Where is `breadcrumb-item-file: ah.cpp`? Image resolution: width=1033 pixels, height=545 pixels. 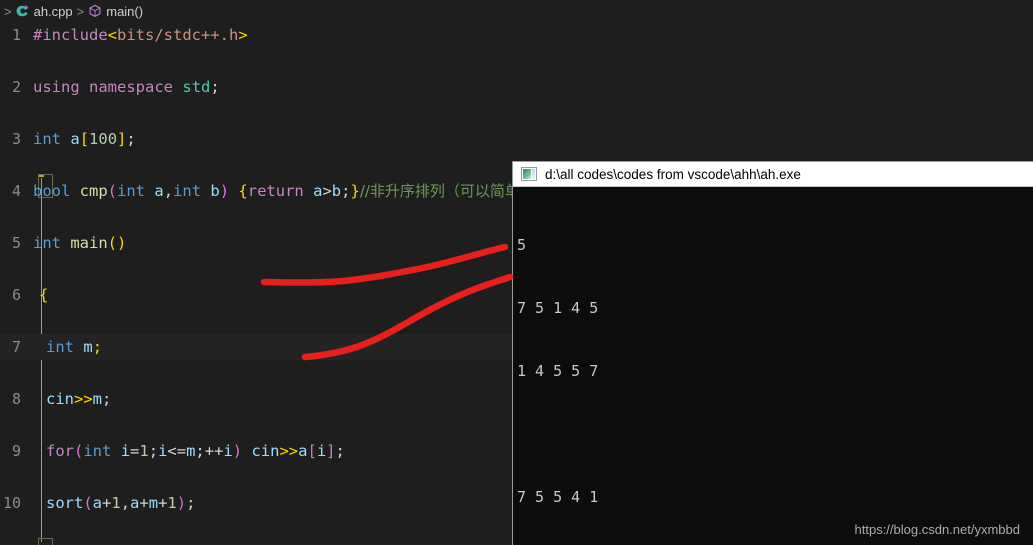
breadcrumb-item-file: ah.cpp is located at coordinates (44, 11).